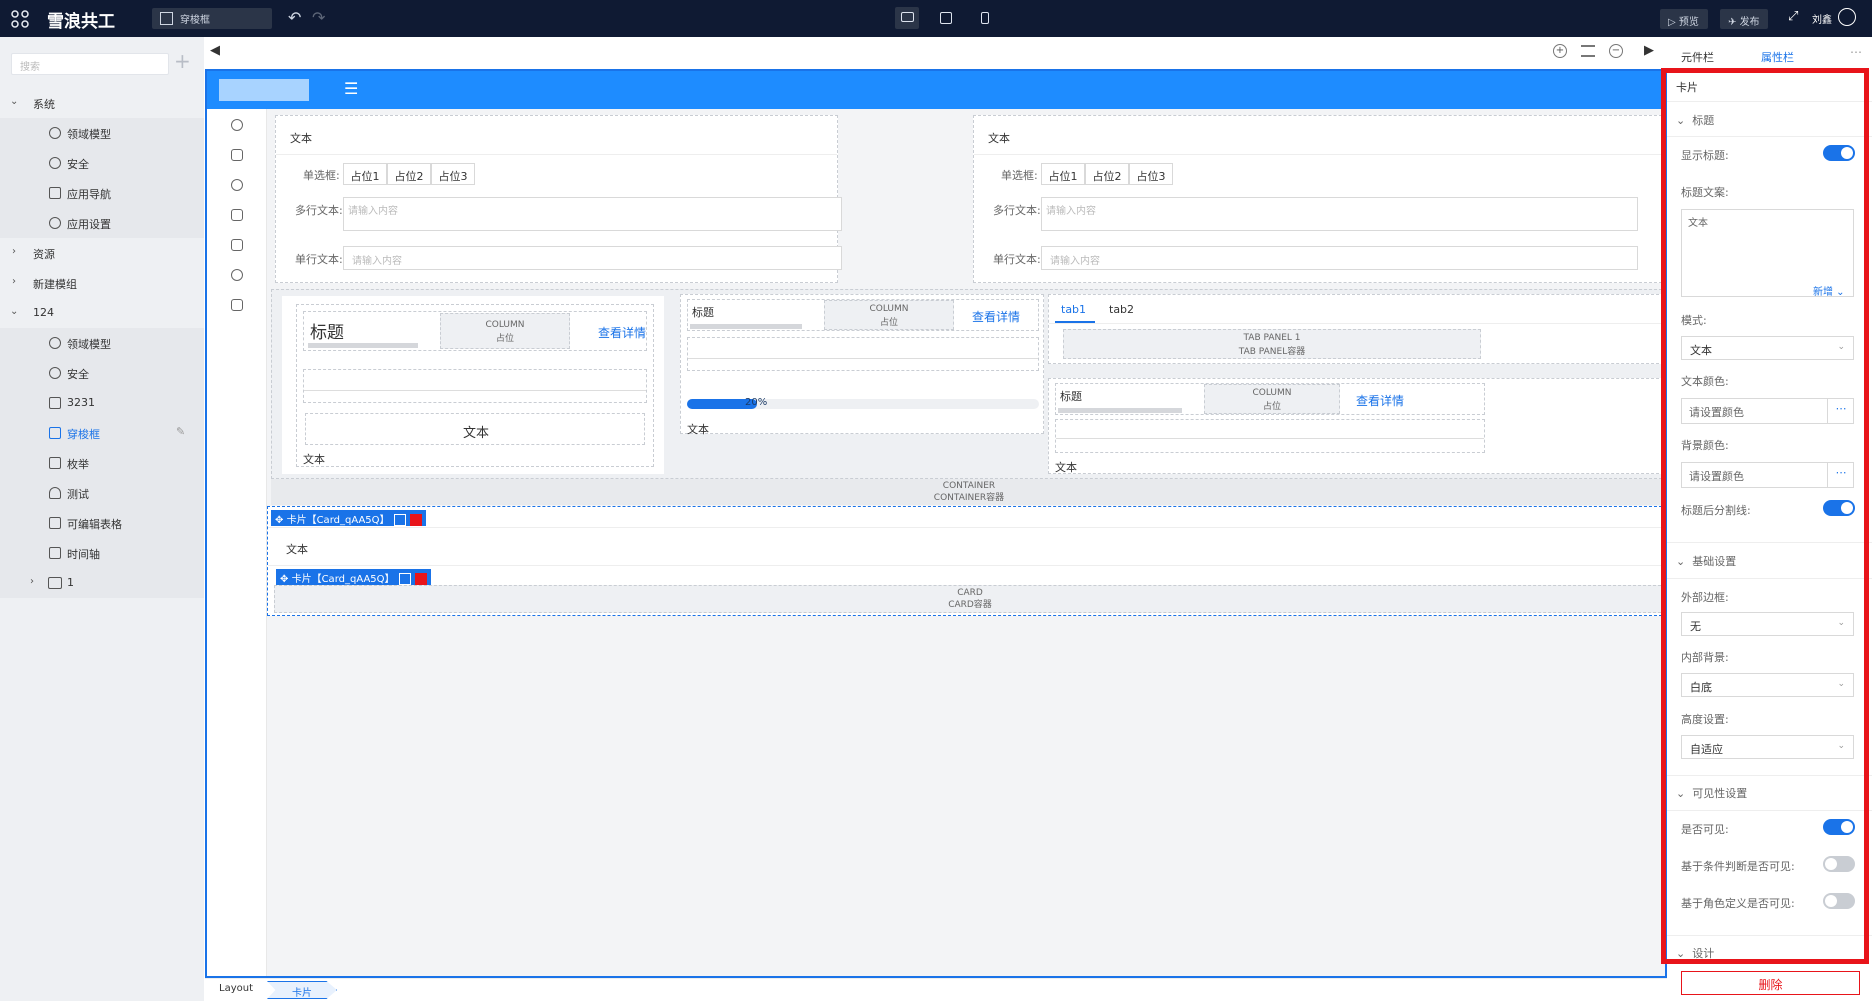 This screenshot has width=1872, height=1001. Describe the element at coordinates (985, 18) in the screenshot. I see `mobile-view-button` at that location.